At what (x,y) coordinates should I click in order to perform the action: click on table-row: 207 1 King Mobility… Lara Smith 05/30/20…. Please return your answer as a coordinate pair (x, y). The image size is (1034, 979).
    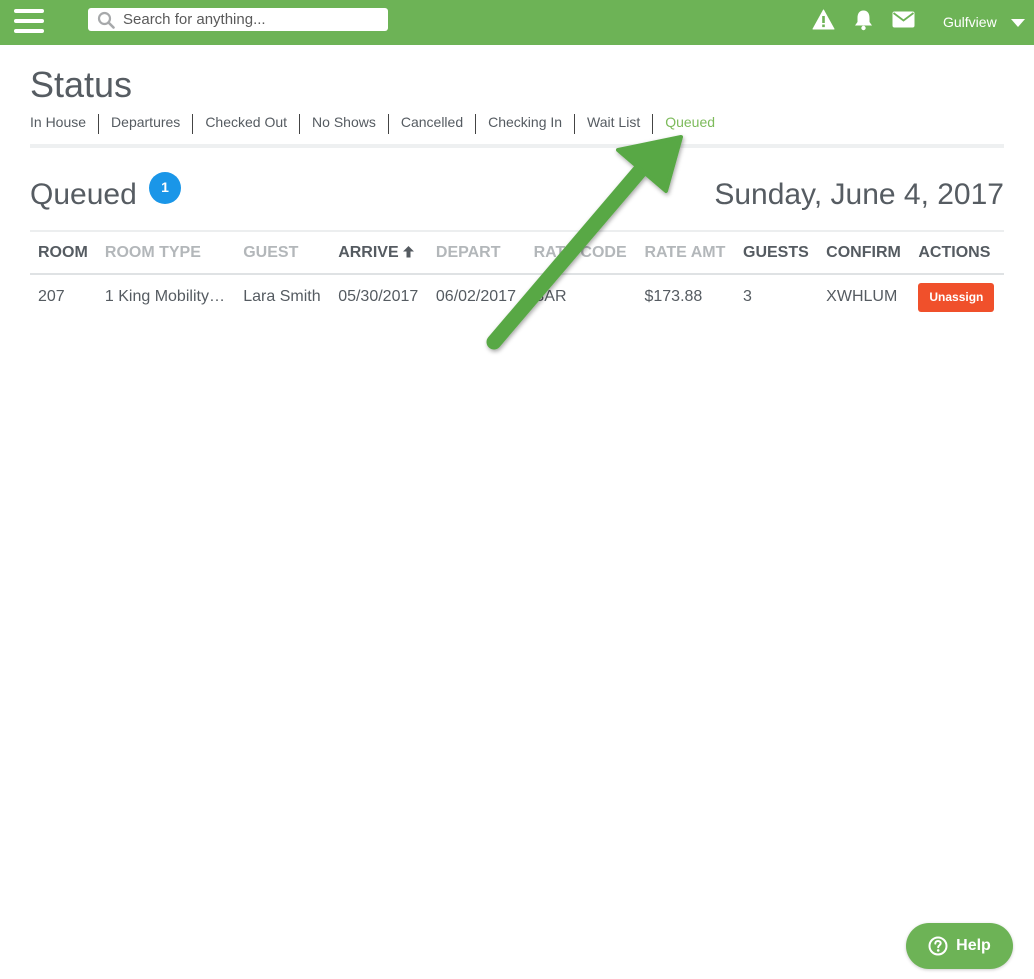
    Looking at the image, I should click on (517, 296).